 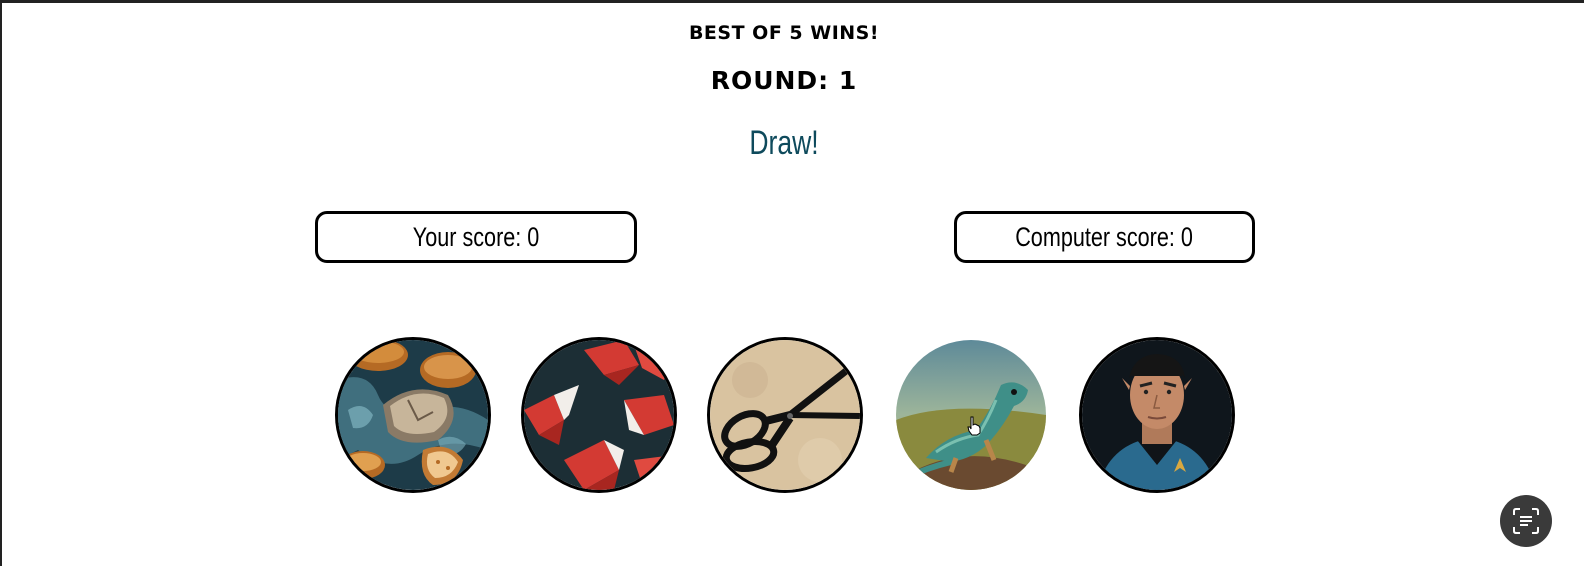 I want to click on text-scan-button, so click(x=1526, y=521).